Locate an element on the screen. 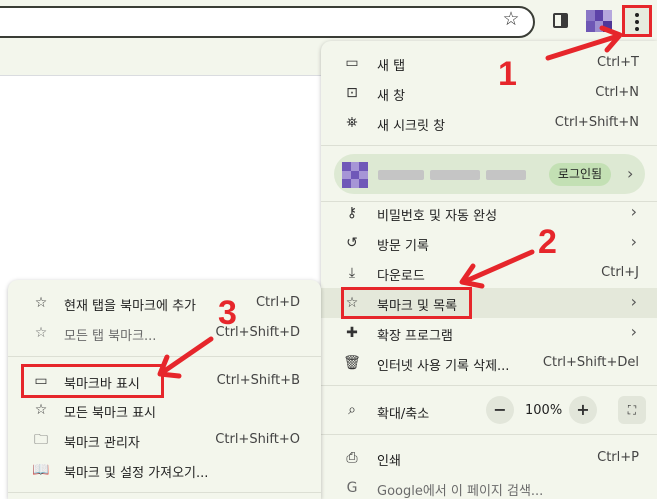 The width and height of the screenshot is (657, 499). puzzle-icon: ✚ is located at coordinates (352, 333).